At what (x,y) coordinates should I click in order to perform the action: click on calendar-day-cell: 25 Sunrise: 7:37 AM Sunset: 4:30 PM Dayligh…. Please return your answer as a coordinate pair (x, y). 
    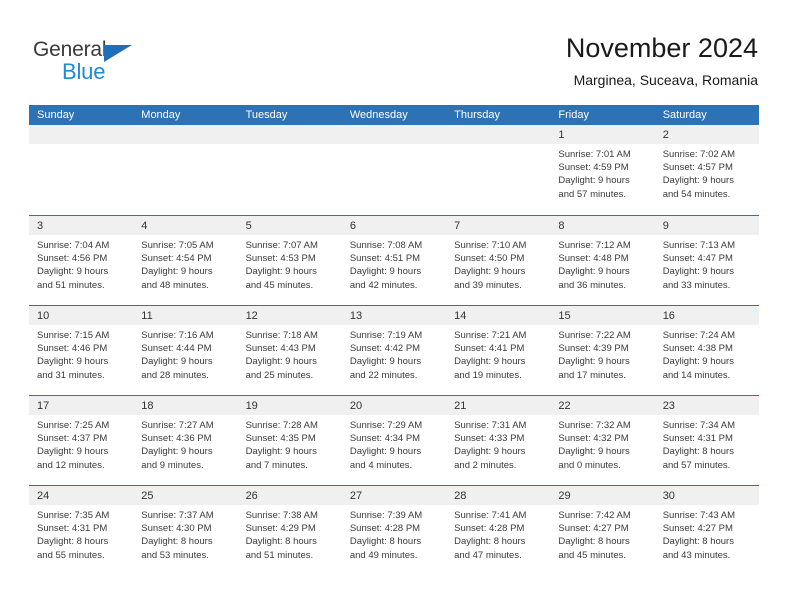
    Looking at the image, I should click on (185, 530).